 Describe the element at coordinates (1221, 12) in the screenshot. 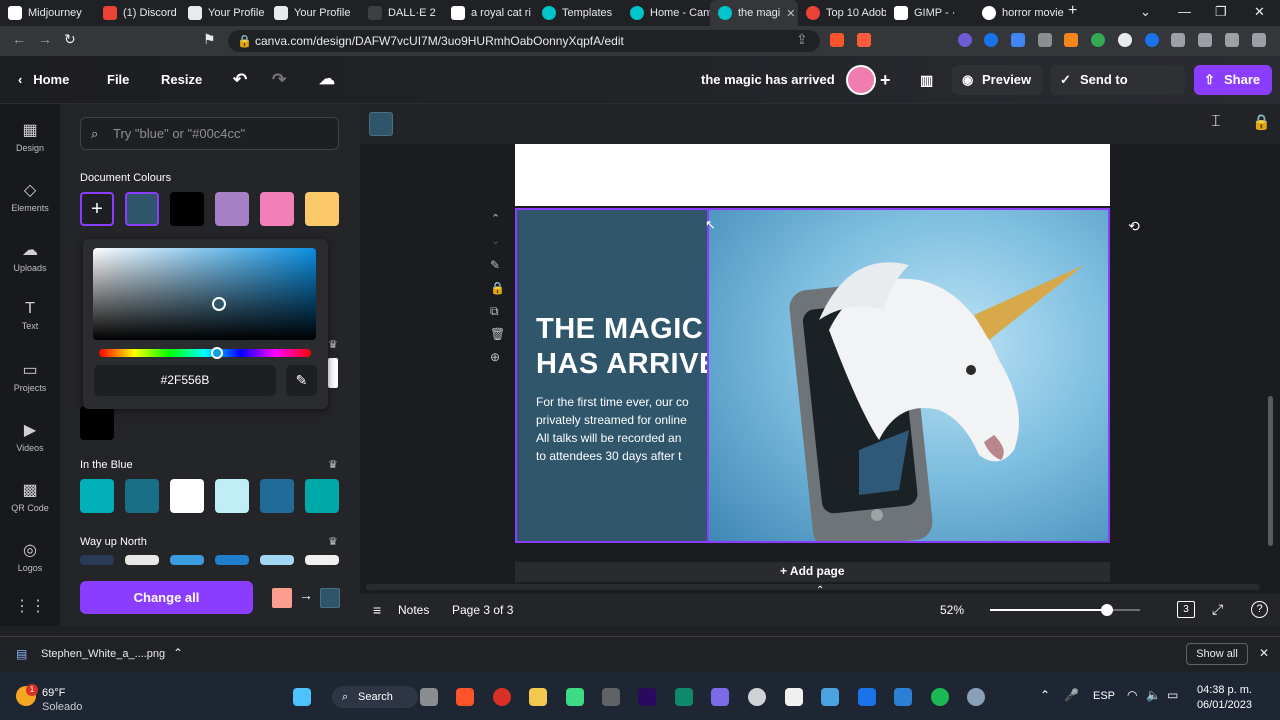

I see `maximize-icon: ❐` at that location.